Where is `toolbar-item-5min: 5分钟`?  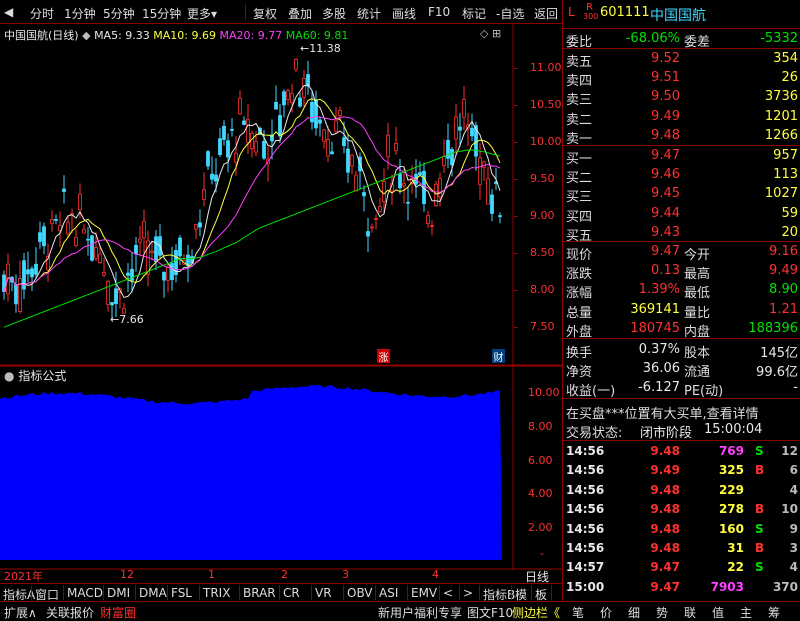
toolbar-item-5min: 5分钟 is located at coordinates (119, 13).